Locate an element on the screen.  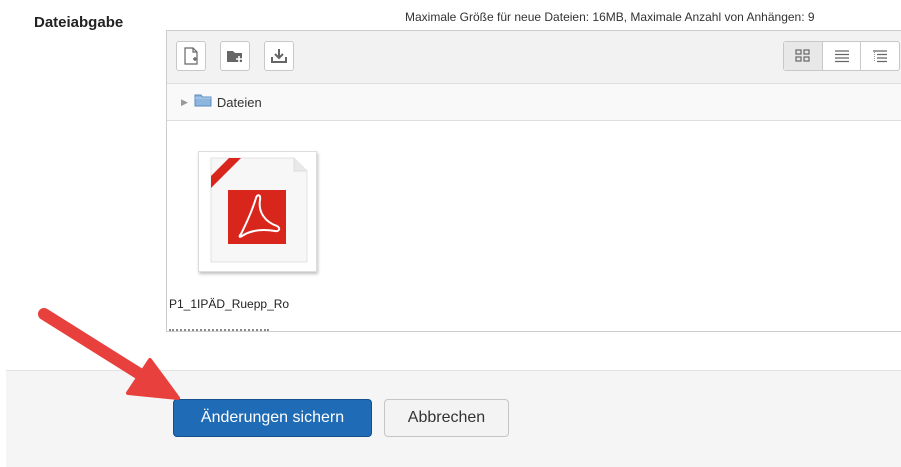
file-name: P1_1IPÄD_Ruepp_Ro is located at coordinates (229, 304).